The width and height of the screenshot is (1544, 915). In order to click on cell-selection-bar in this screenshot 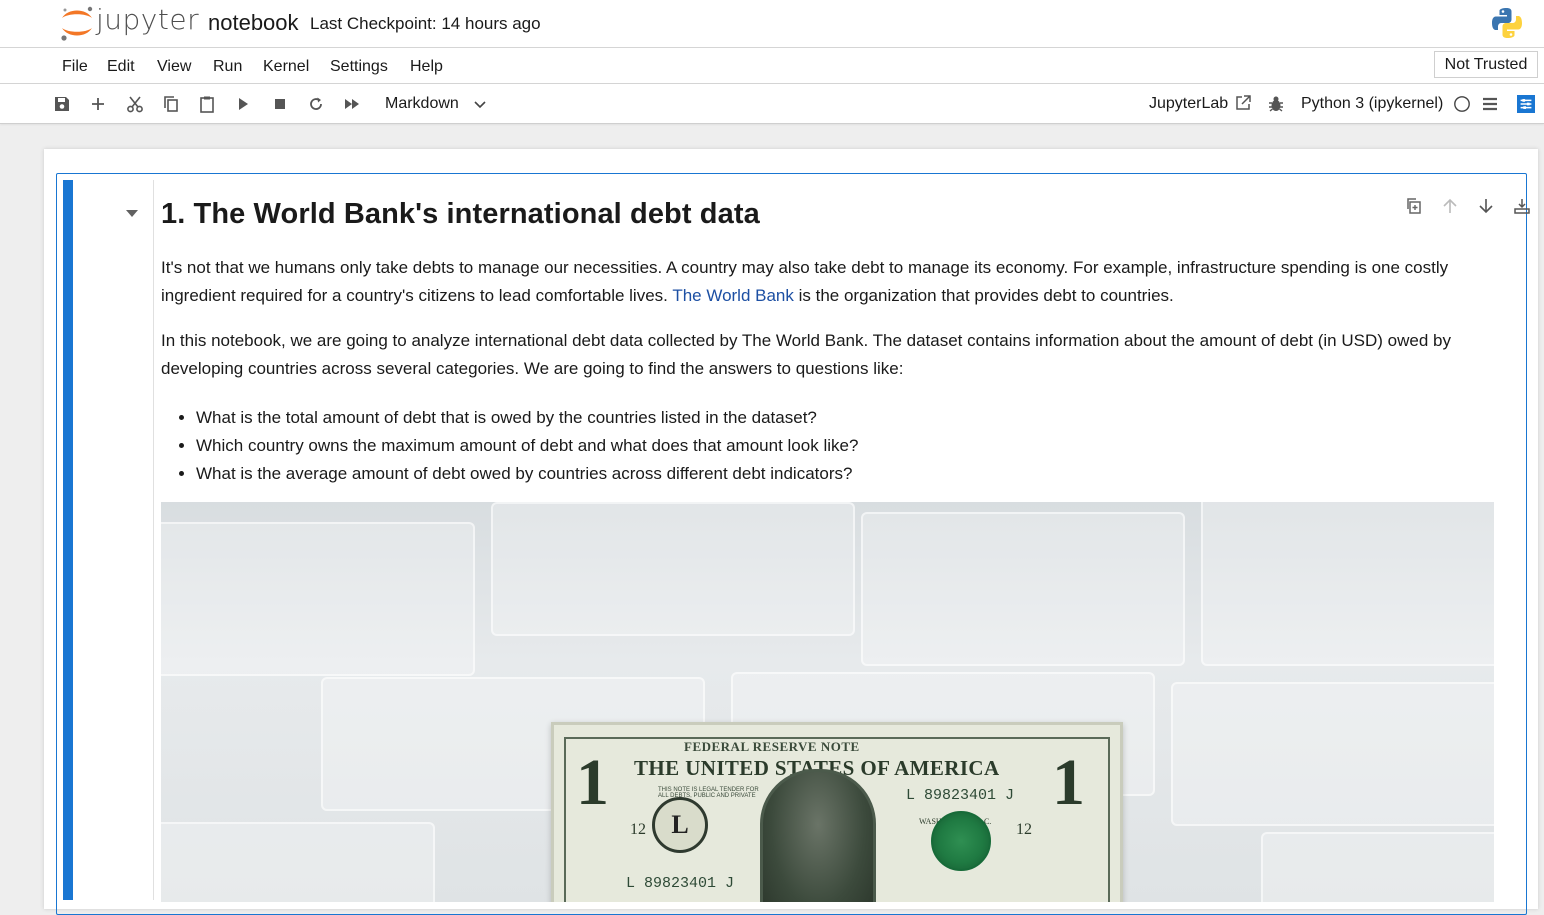, I will do `click(68, 540)`.